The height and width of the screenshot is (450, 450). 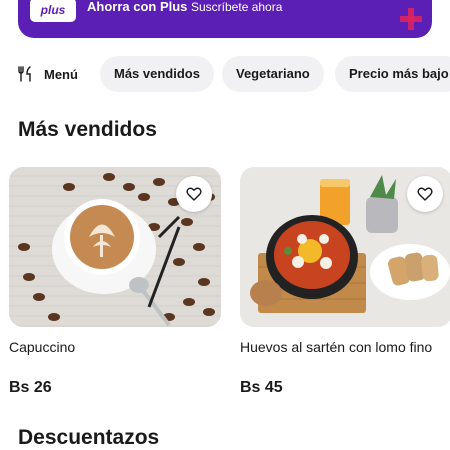 What do you see at coordinates (225, 19) in the screenshot?
I see `plus-banner: plus Ahorra con Plus Suscríbete ahora` at bounding box center [225, 19].